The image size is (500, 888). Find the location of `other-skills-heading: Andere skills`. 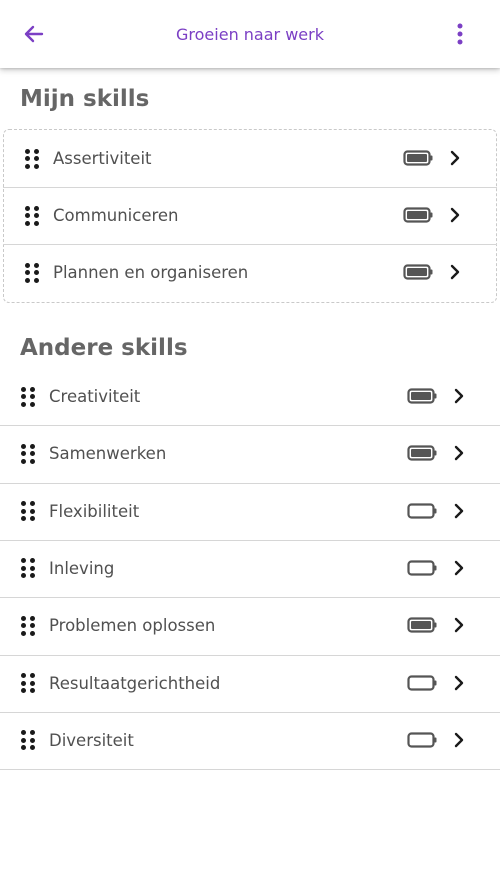

other-skills-heading: Andere skills is located at coordinates (104, 348).